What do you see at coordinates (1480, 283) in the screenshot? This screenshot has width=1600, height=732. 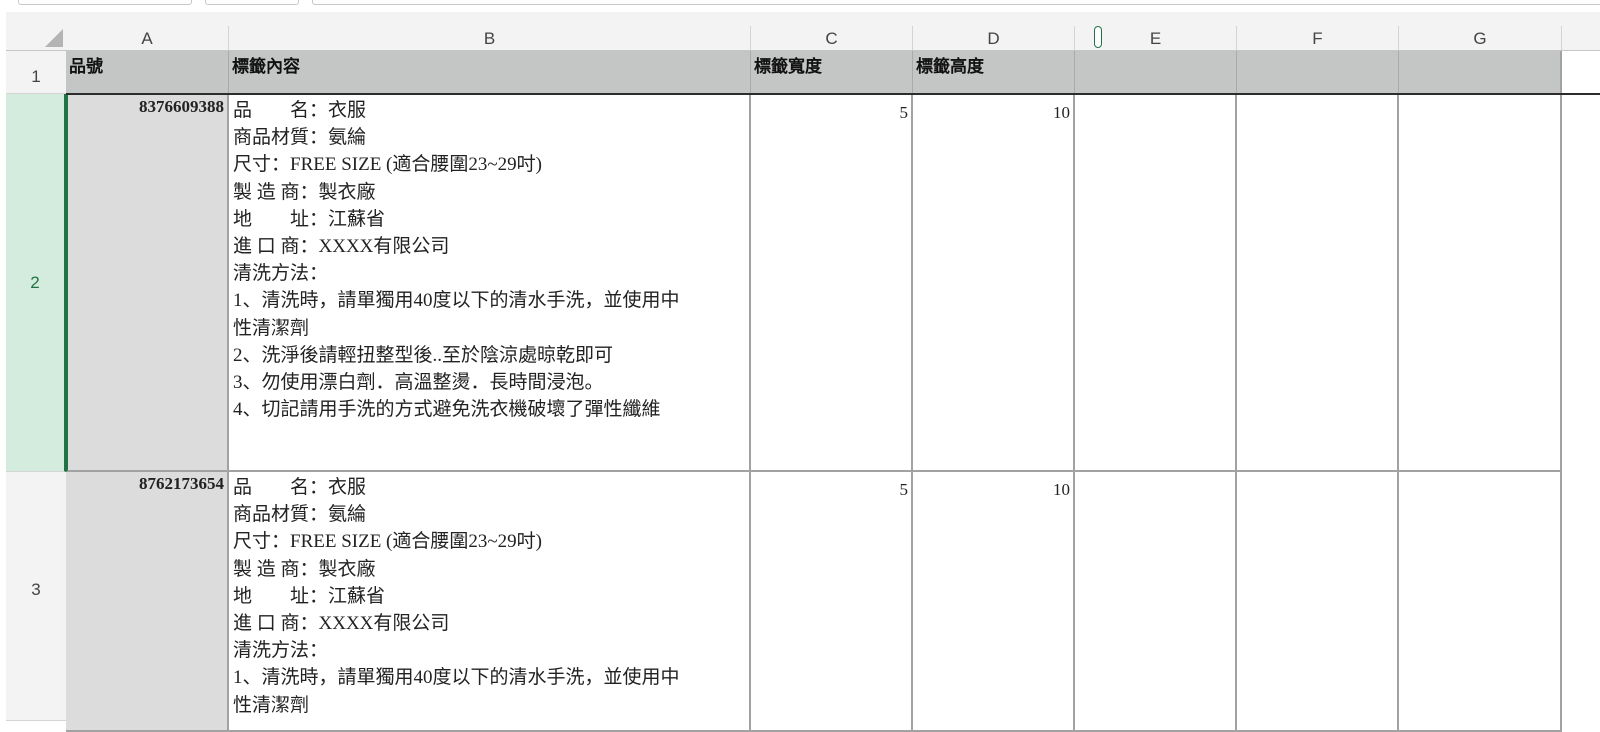 I see `cell-g2` at bounding box center [1480, 283].